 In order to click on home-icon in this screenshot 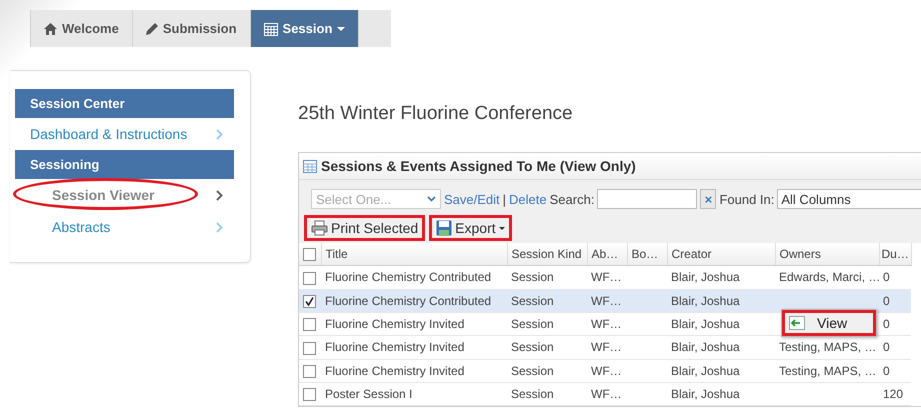, I will do `click(50, 28)`.